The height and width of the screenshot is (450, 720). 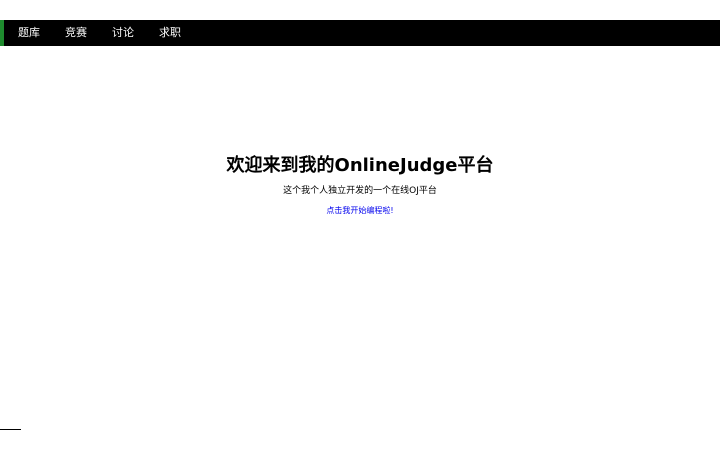 What do you see at coordinates (360, 191) in the screenshot?
I see `page-subtitle: 这个我个人独立开发的一个在线OJ平台` at bounding box center [360, 191].